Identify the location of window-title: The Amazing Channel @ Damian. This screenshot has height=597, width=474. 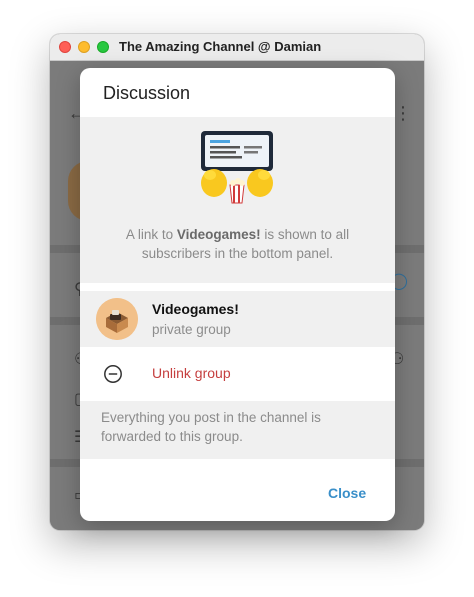
(220, 46).